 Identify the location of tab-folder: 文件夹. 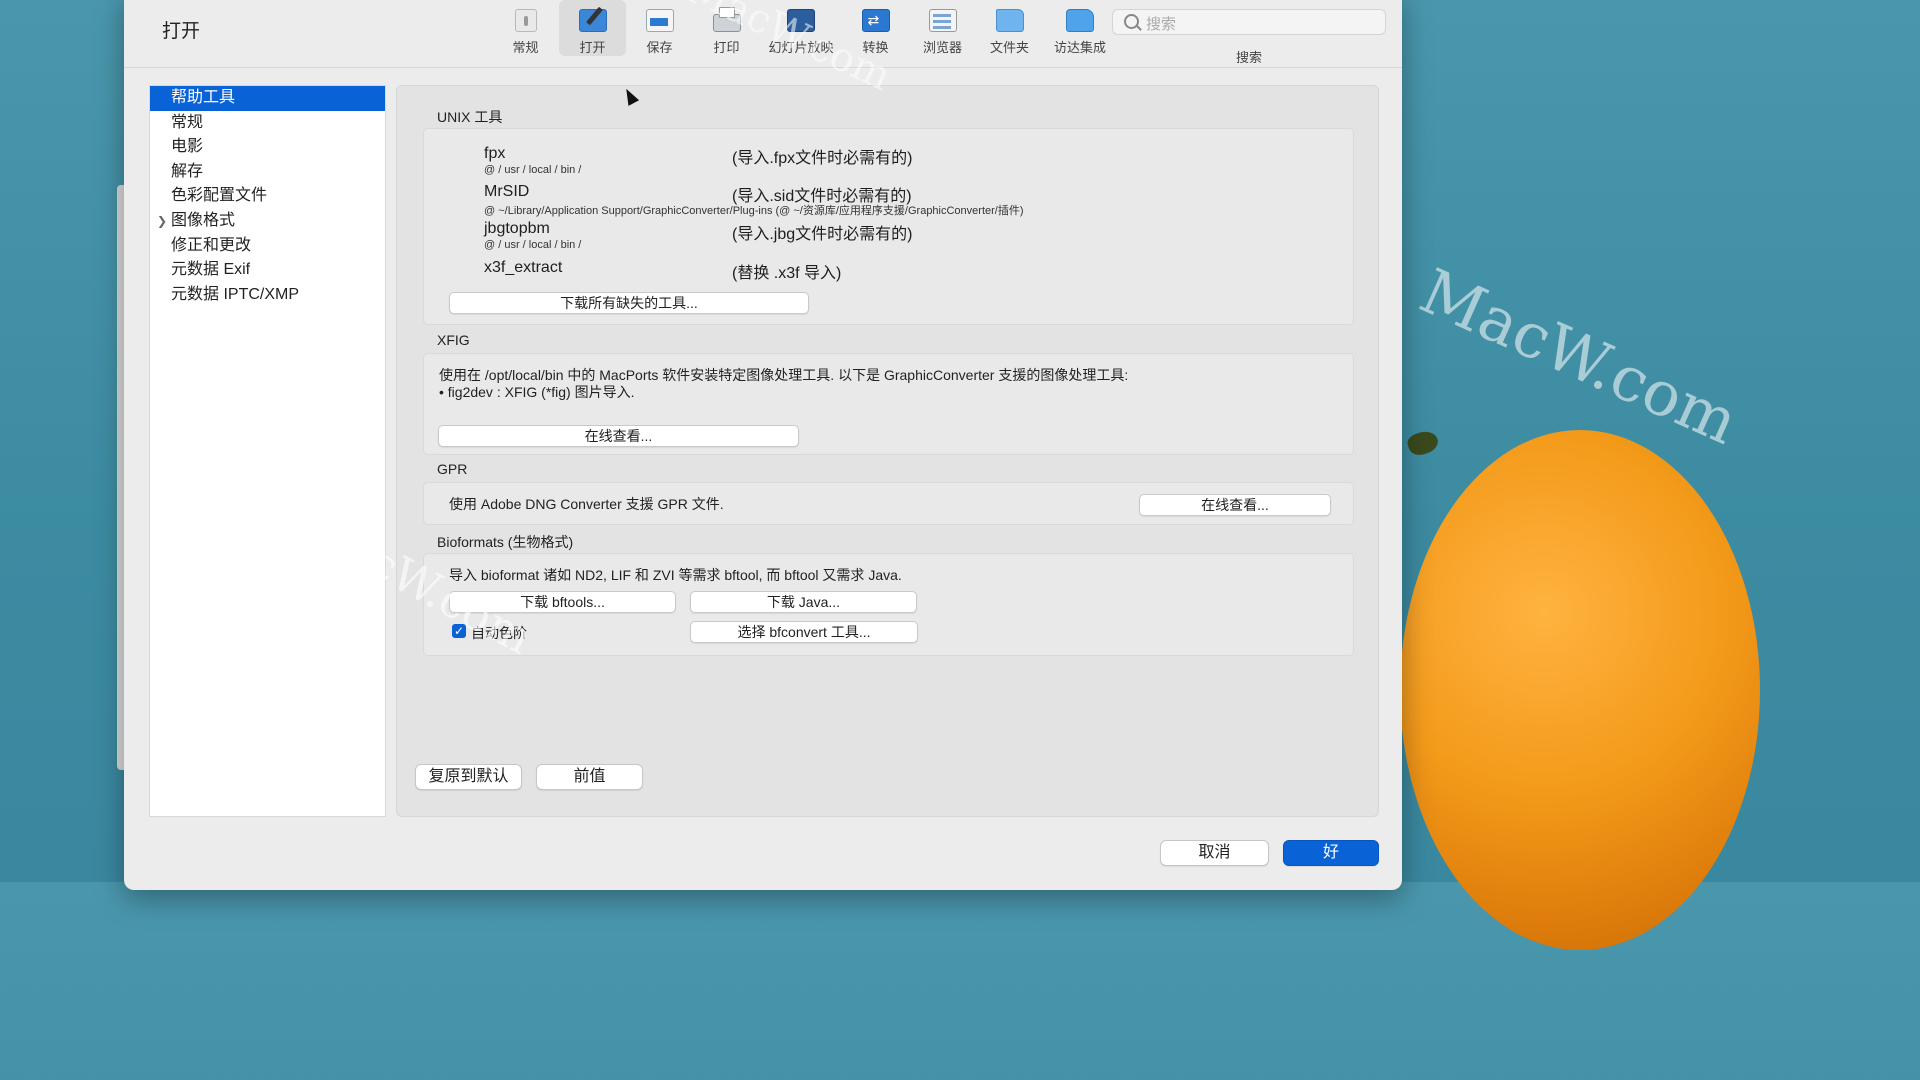
(1009, 28).